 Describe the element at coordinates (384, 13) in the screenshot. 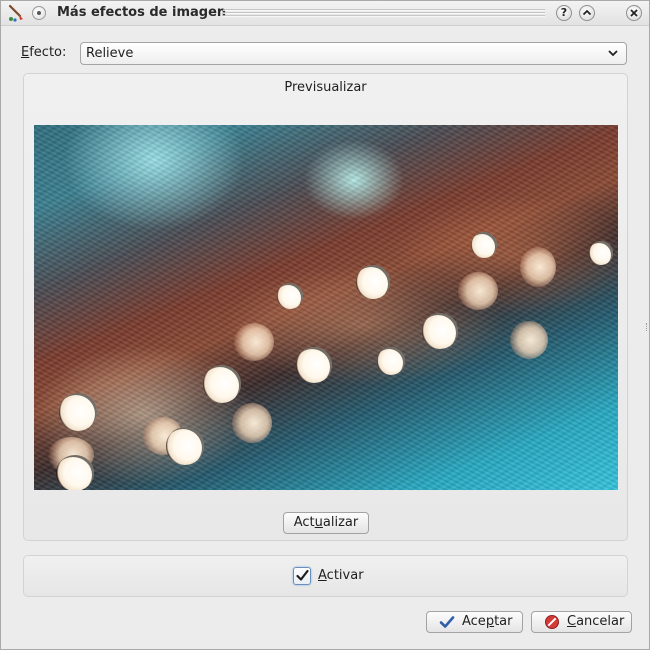

I see `title-bar-grip` at that location.